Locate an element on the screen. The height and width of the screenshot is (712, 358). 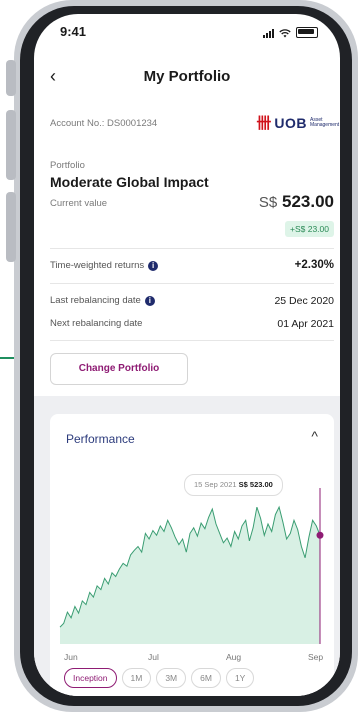
range-tab-1m: 1M is located at coordinates (136, 678).